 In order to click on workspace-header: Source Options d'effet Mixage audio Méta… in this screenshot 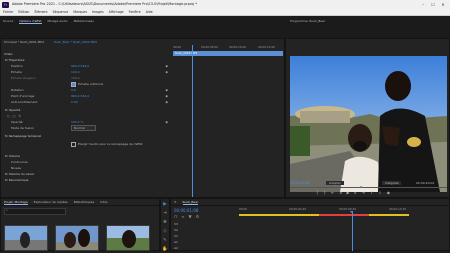, I will do `click(225, 27)`.